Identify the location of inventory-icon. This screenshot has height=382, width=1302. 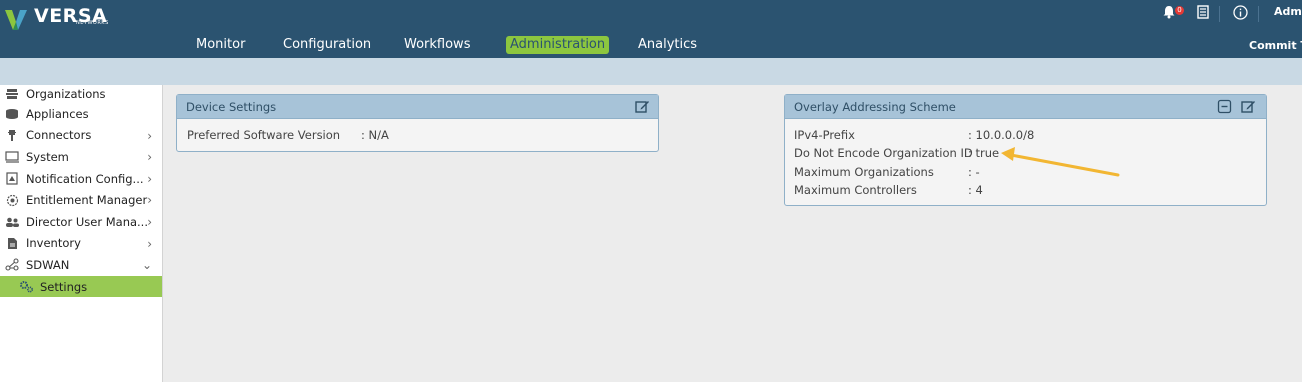
(12, 243).